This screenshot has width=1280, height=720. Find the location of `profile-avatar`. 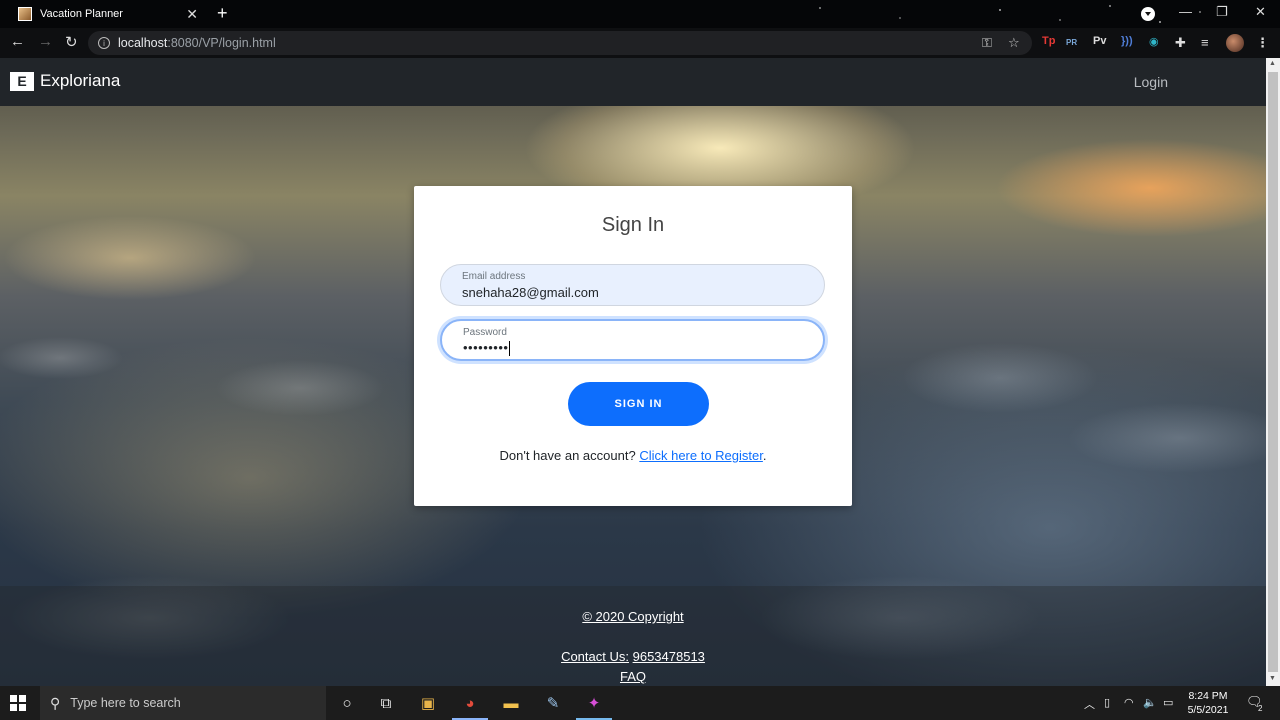

profile-avatar is located at coordinates (1235, 43).